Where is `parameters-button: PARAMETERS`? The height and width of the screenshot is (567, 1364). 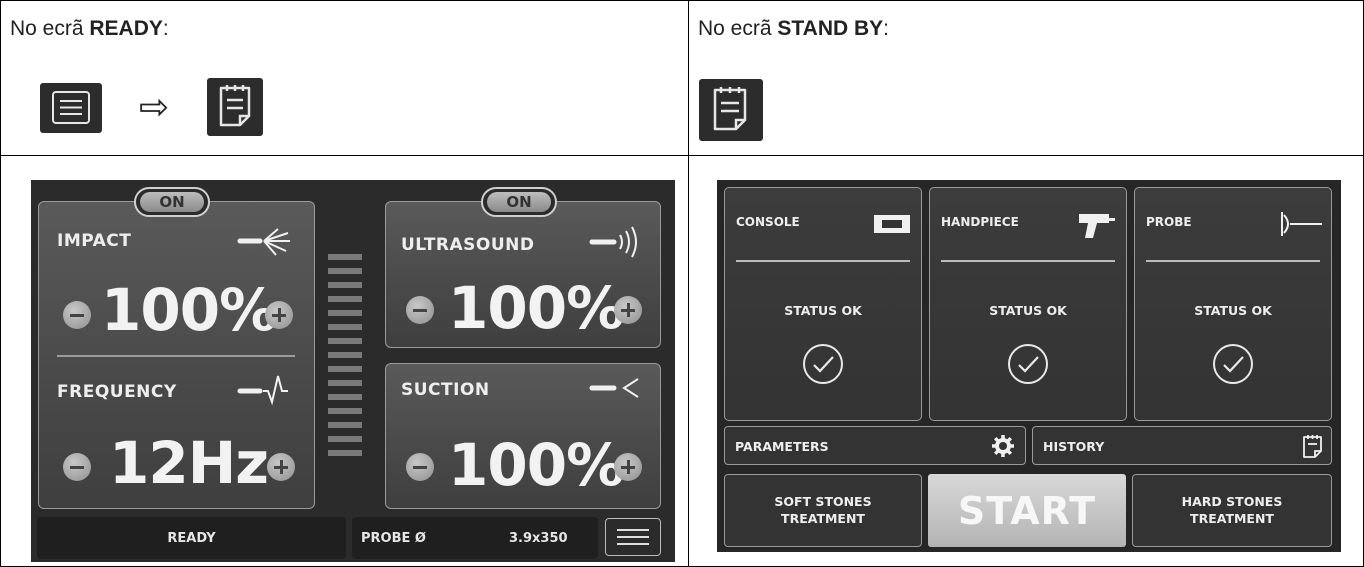 parameters-button: PARAMETERS is located at coordinates (875, 445).